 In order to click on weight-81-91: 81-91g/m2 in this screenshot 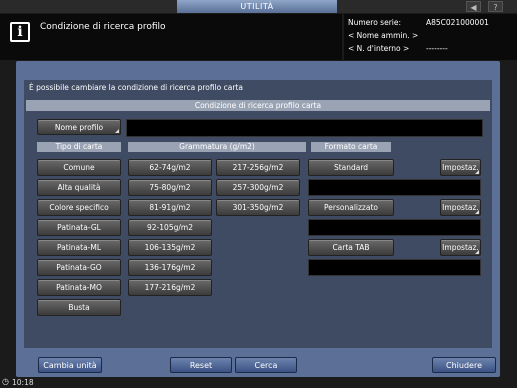, I will do `click(170, 207)`.